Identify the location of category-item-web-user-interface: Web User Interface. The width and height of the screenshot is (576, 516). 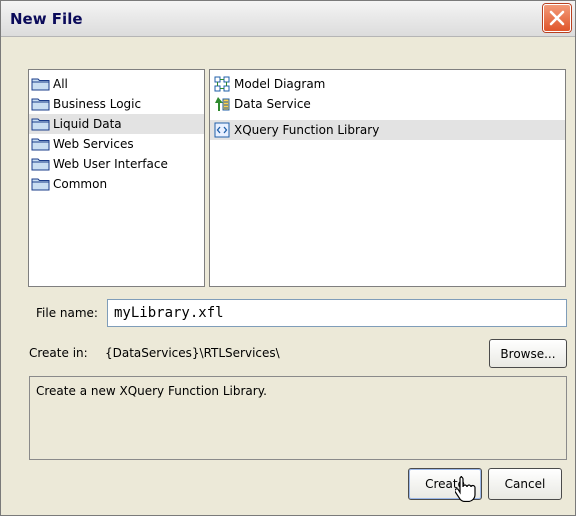
(116, 164).